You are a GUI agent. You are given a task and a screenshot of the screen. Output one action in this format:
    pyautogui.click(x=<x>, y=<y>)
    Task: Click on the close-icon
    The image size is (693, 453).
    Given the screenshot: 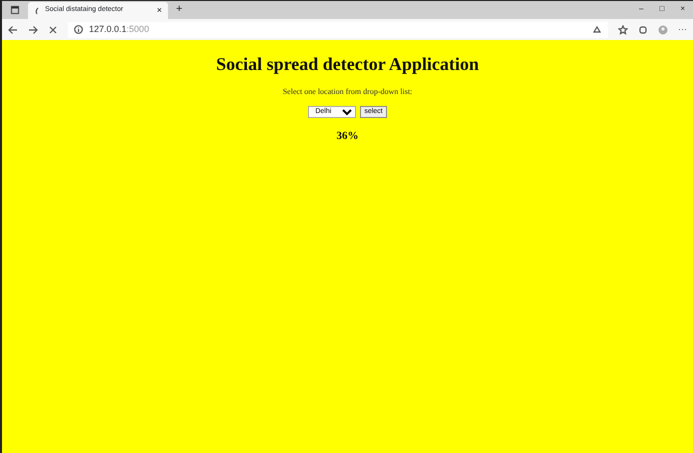 What is the action you would take?
    pyautogui.click(x=53, y=29)
    